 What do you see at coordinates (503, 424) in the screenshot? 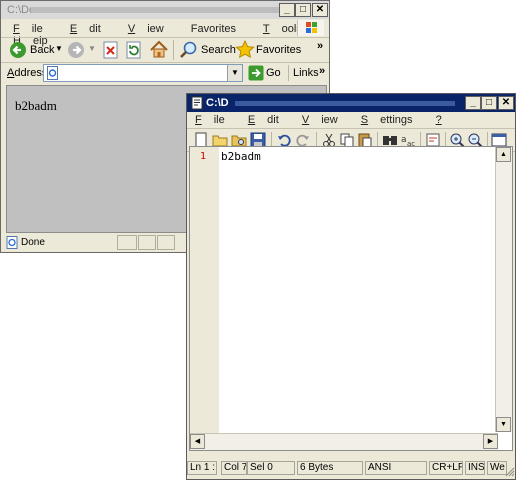
I see `scroll-down-button: ▼` at bounding box center [503, 424].